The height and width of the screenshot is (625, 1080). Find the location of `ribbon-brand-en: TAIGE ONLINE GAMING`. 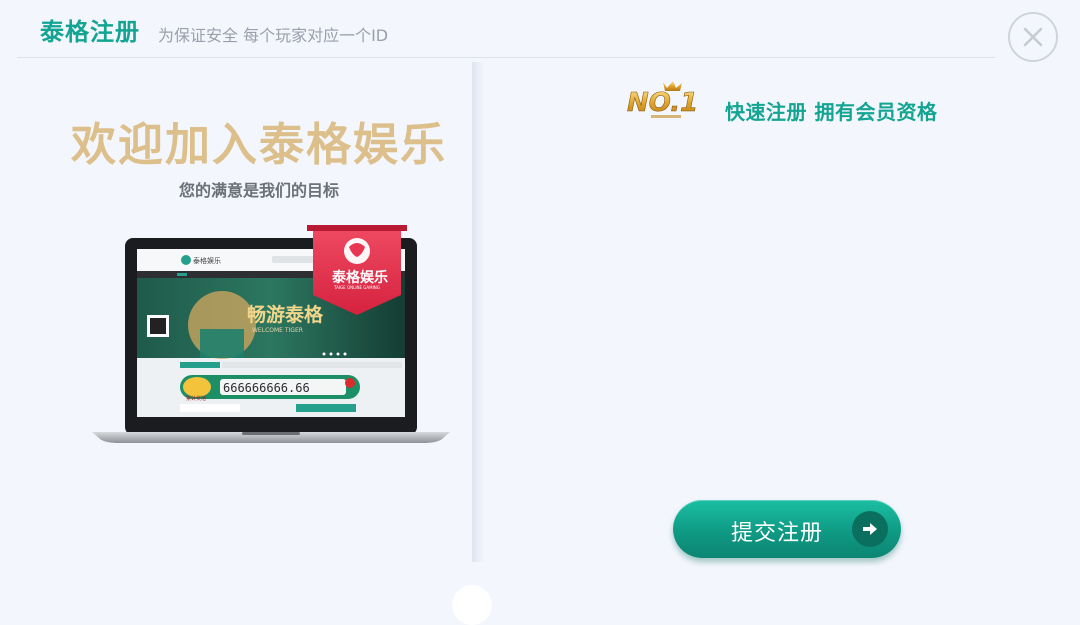

ribbon-brand-en: TAIGE ONLINE GAMING is located at coordinates (356, 287).